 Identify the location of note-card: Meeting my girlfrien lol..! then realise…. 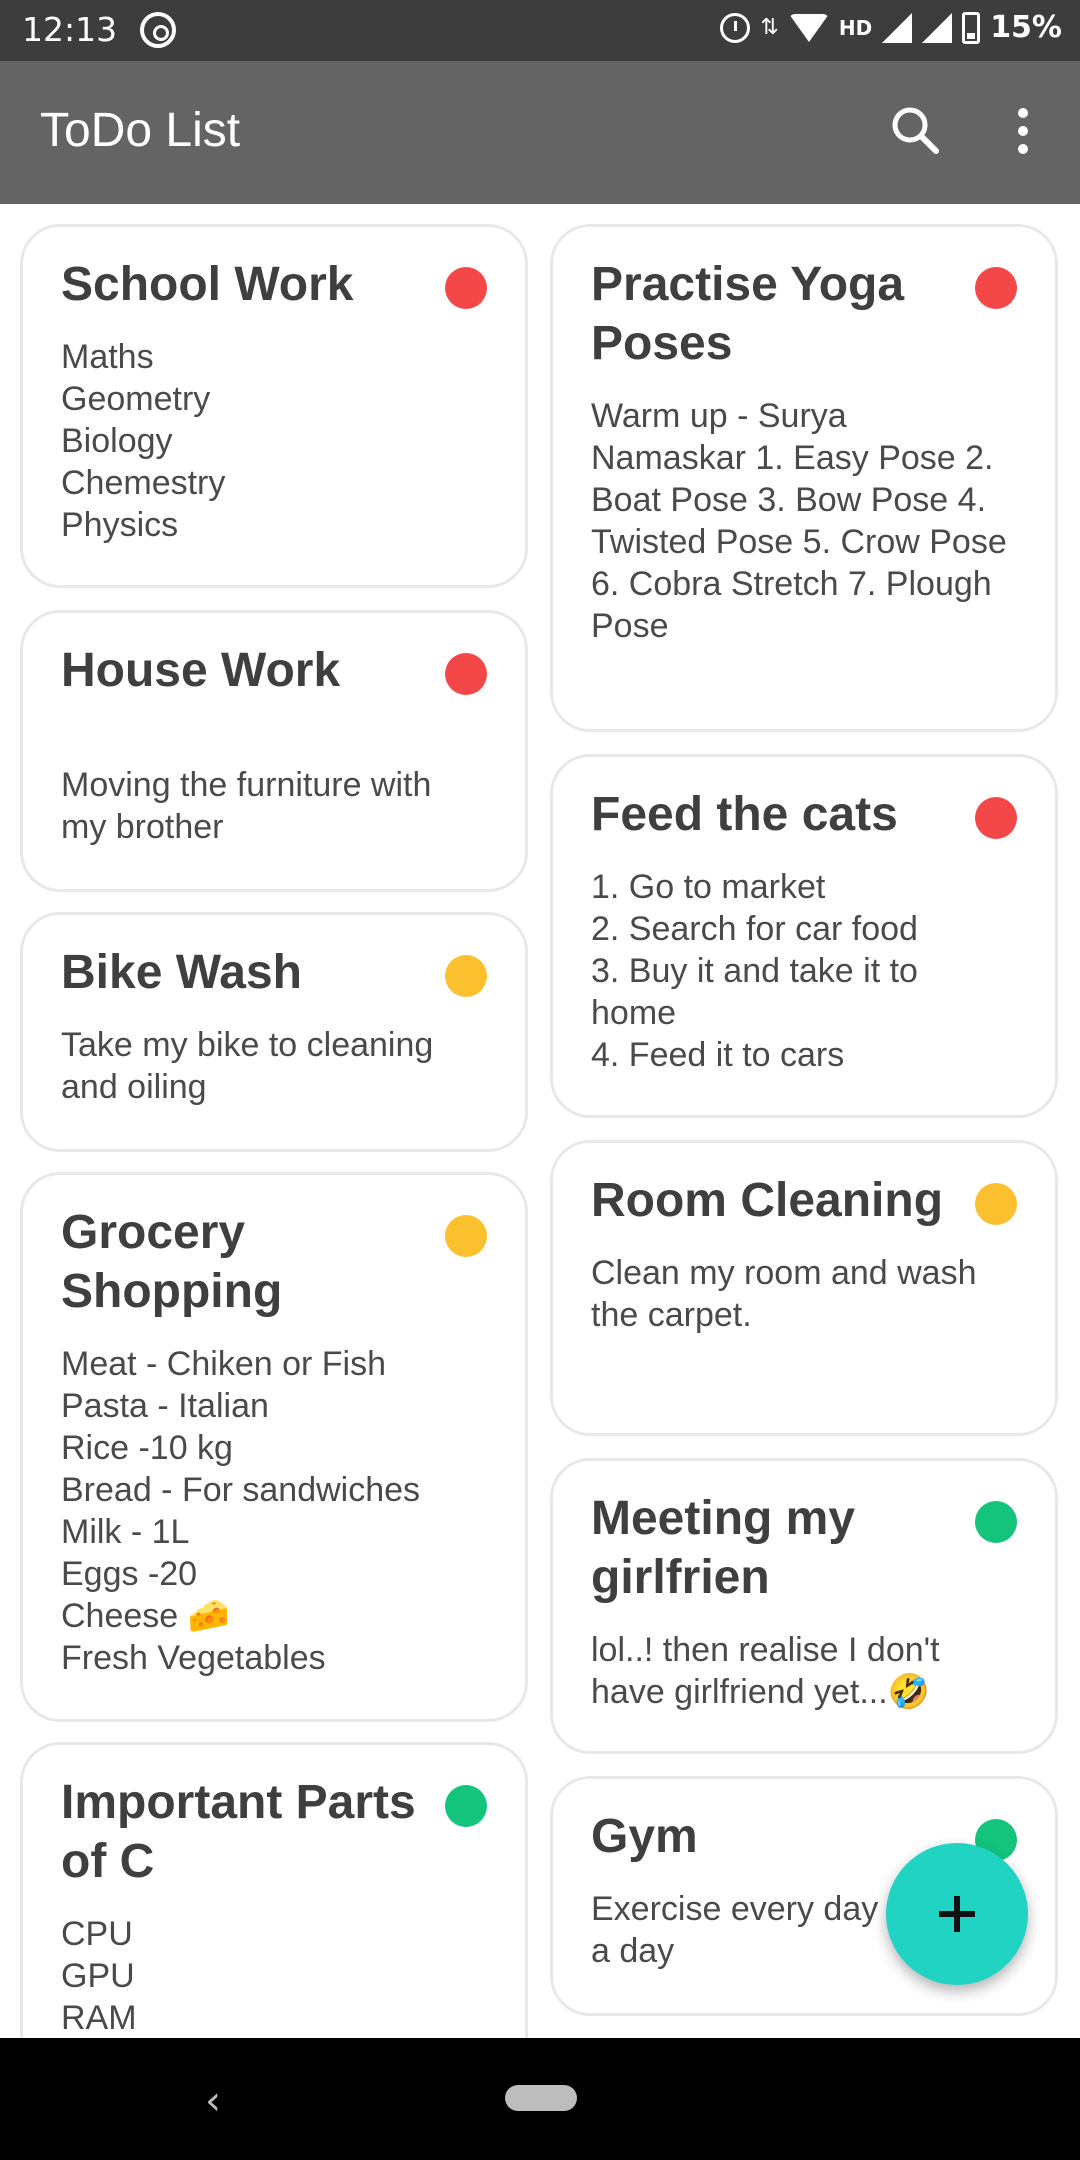
(804, 1606).